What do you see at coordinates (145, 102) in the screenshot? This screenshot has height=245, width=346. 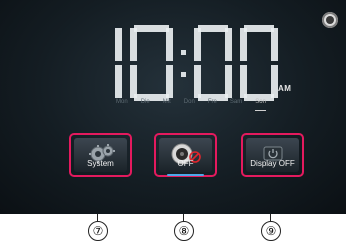 I see `weekday-die: Die` at bounding box center [145, 102].